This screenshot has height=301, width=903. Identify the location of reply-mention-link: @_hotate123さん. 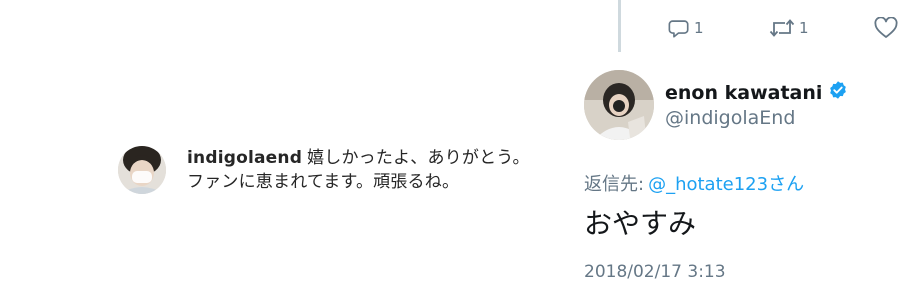
(726, 184).